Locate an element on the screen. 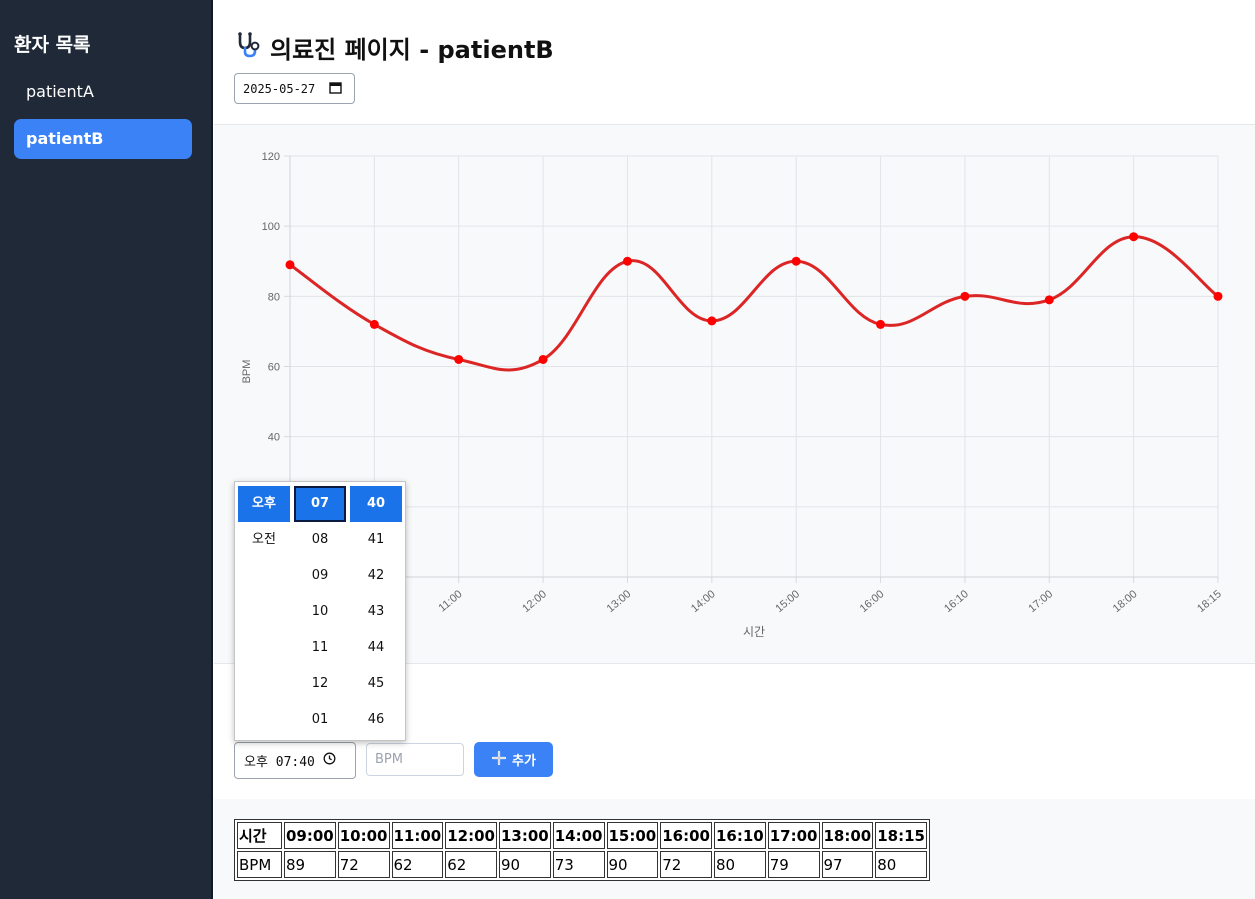 This screenshot has width=1255, height=899. y-tick-label: 40 is located at coordinates (274, 438).